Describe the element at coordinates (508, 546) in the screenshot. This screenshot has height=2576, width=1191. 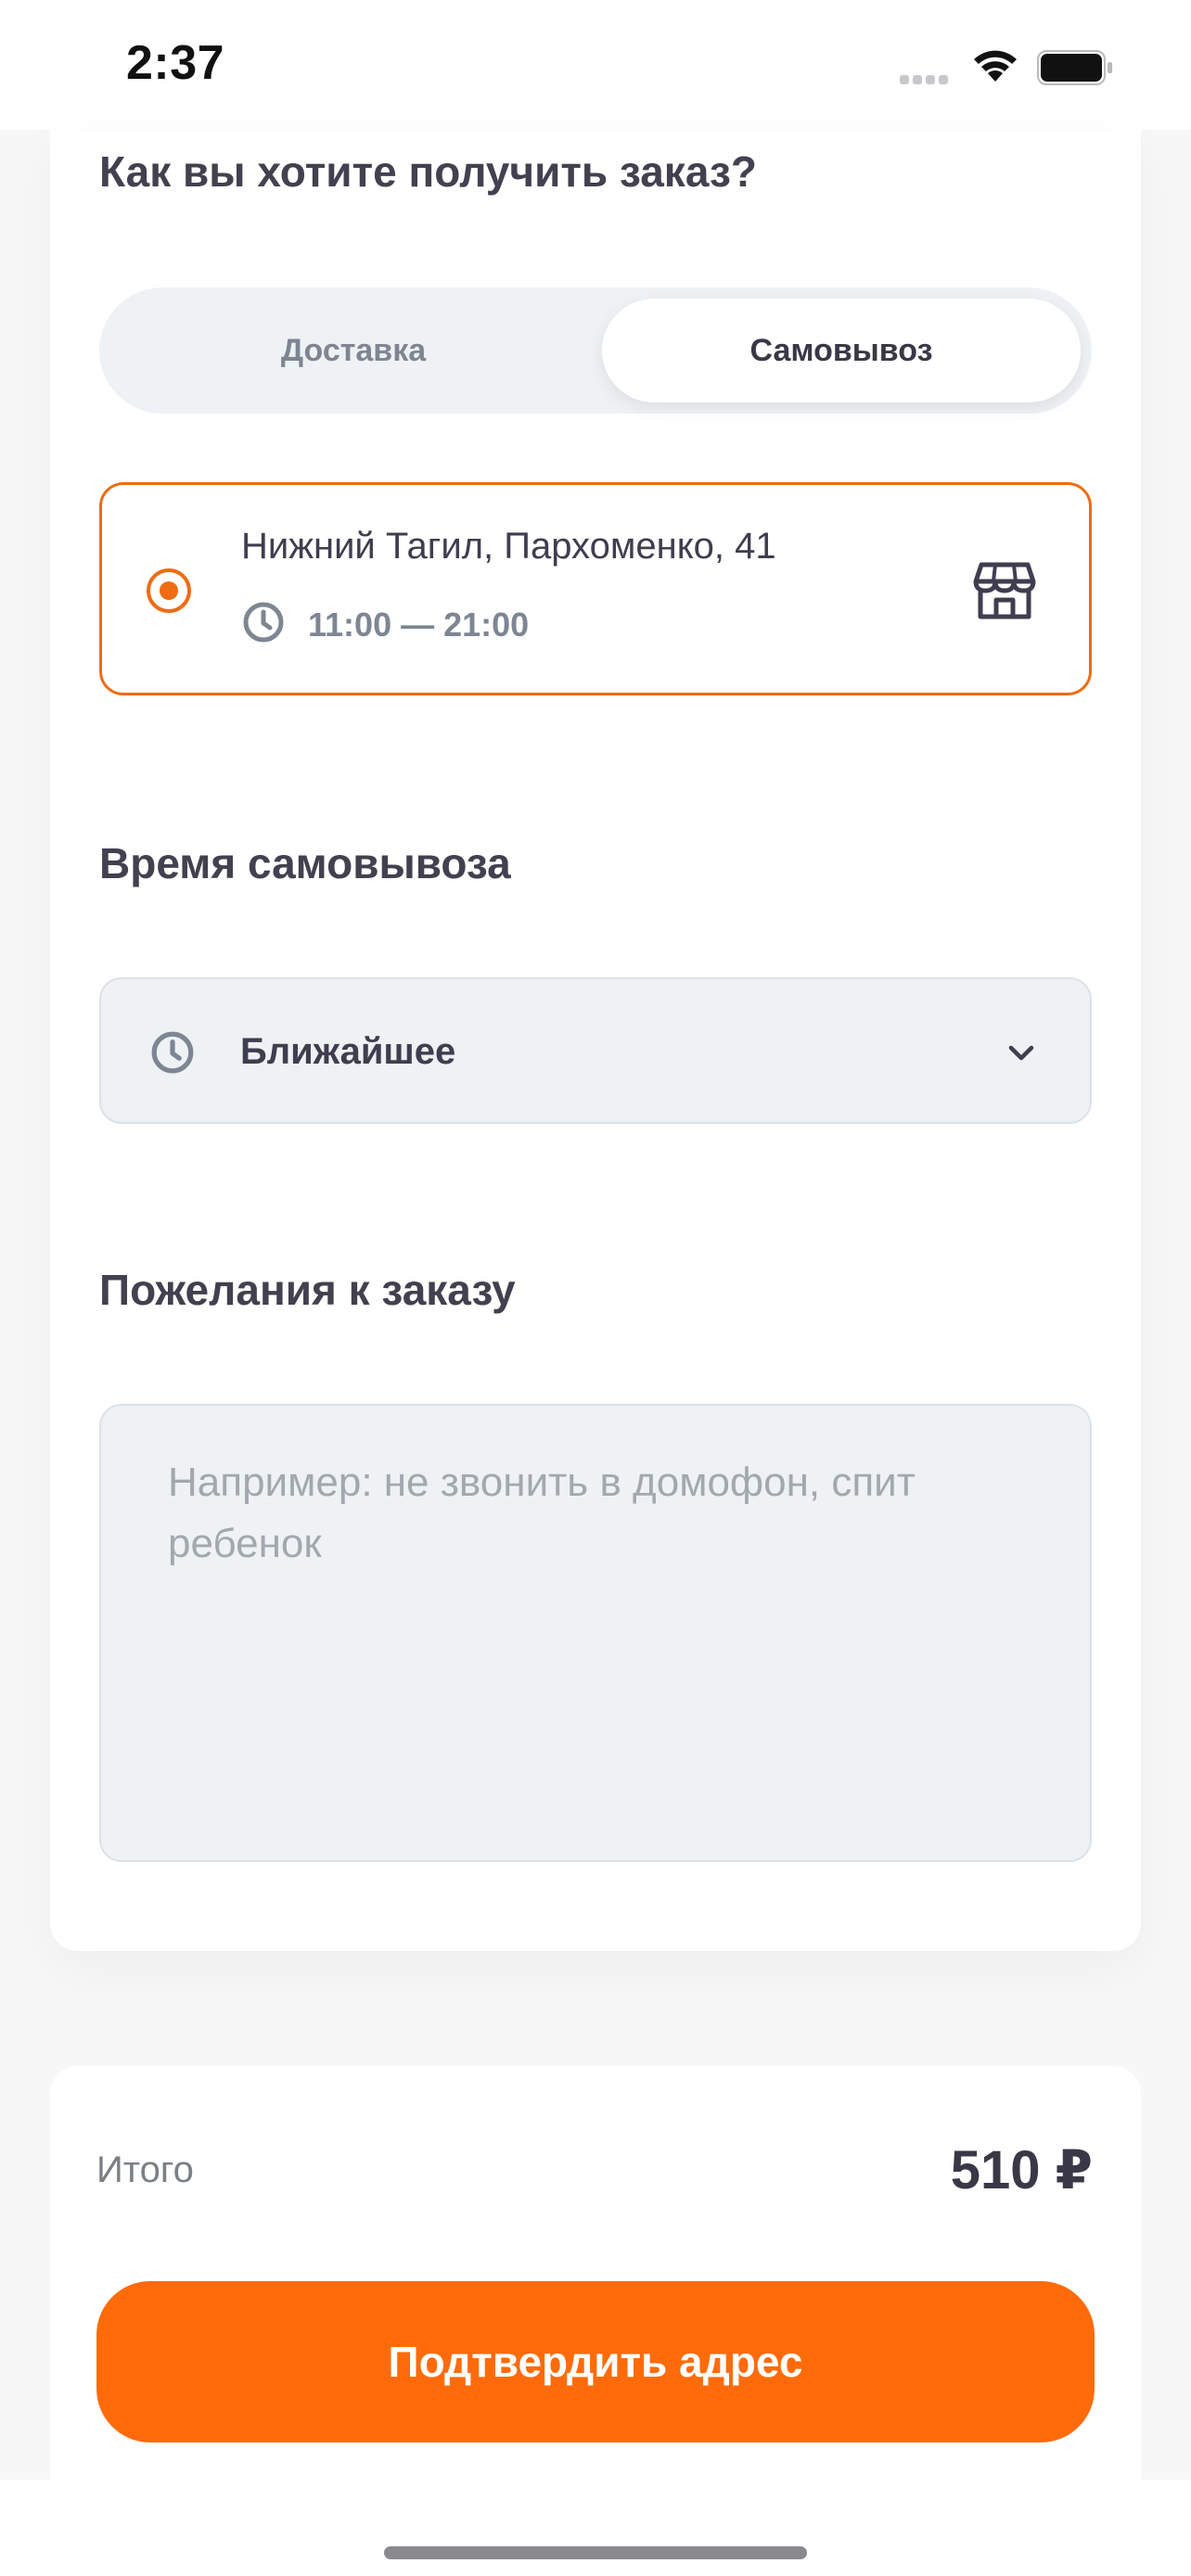
I see `pickup-address: Нижний Тагил, Пархоменко, 41` at that location.